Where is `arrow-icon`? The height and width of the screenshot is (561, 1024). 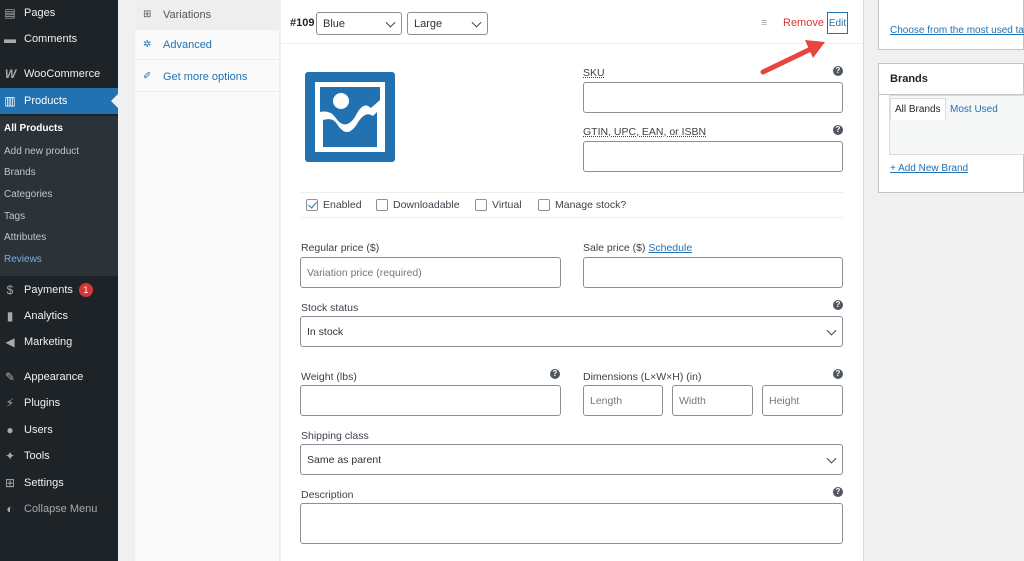
arrow-icon is located at coordinates (792, 57).